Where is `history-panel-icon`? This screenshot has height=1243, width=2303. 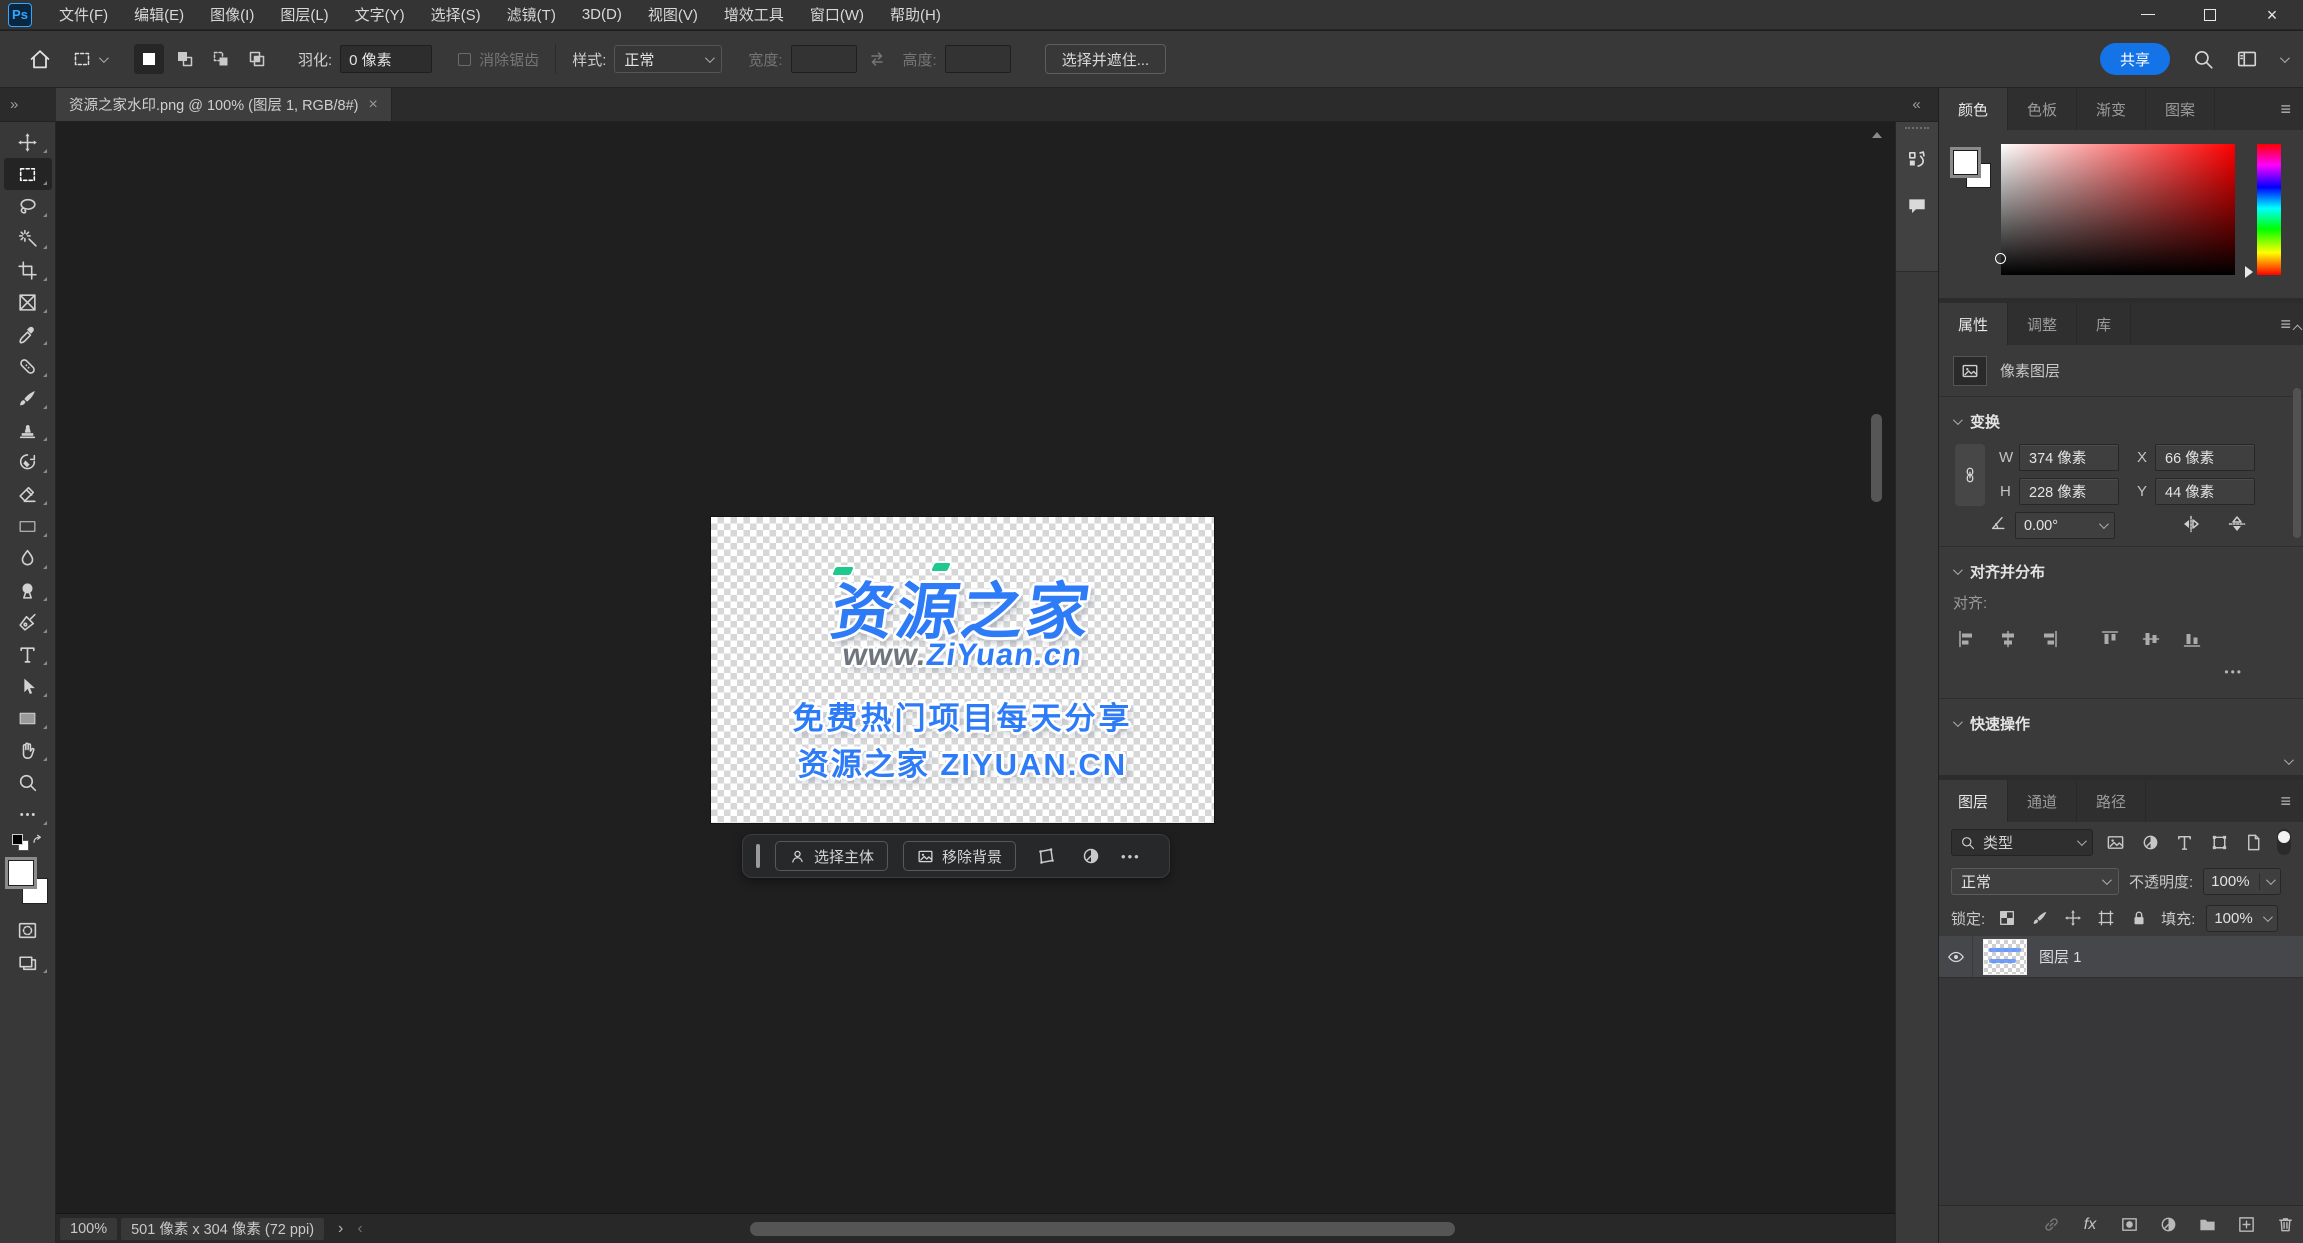 history-panel-icon is located at coordinates (1917, 160).